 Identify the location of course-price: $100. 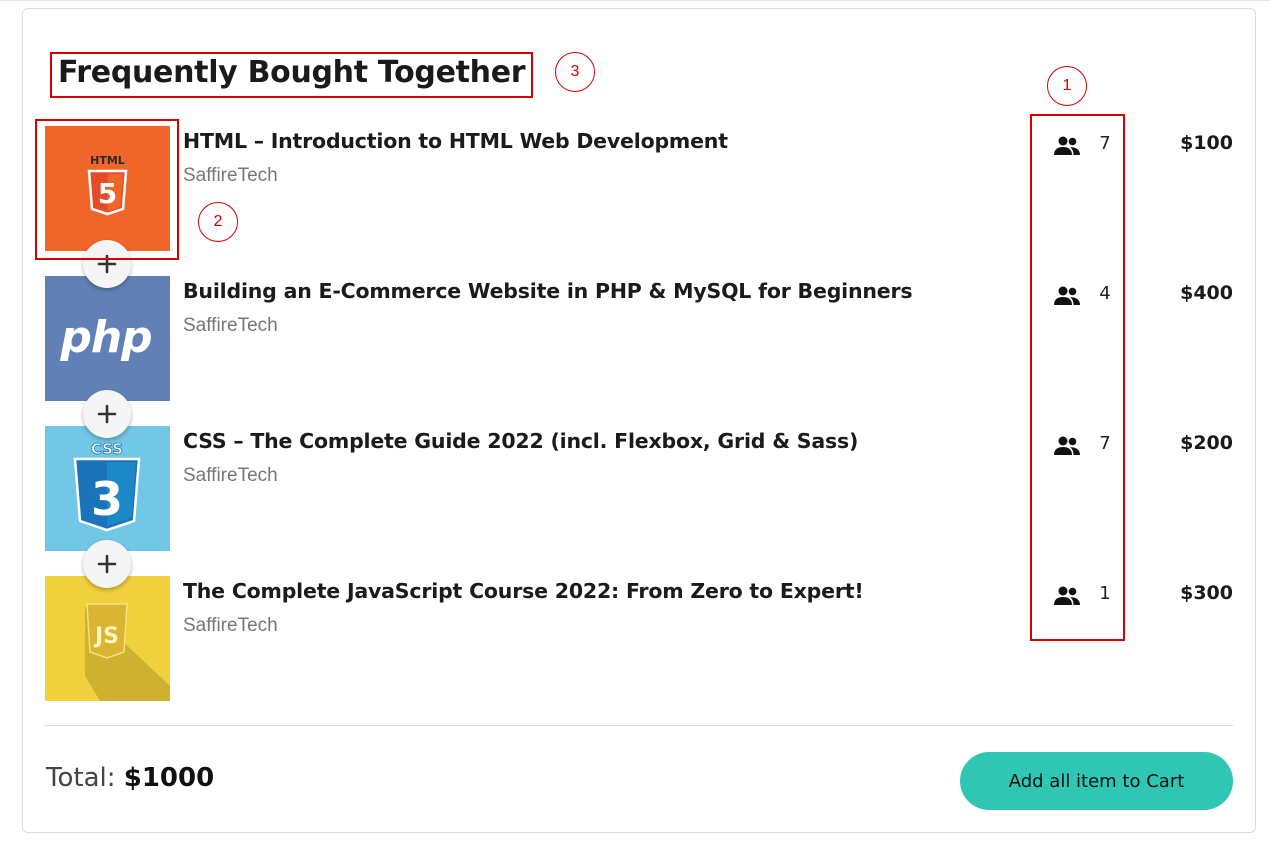
(1206, 143).